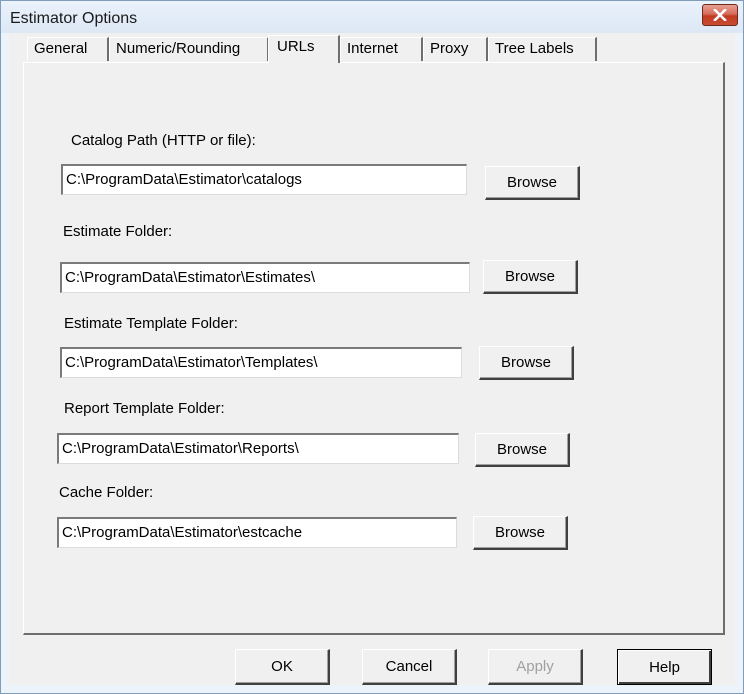 This screenshot has height=694, width=744. I want to click on cache-folder-browse-button: Browse, so click(520, 533).